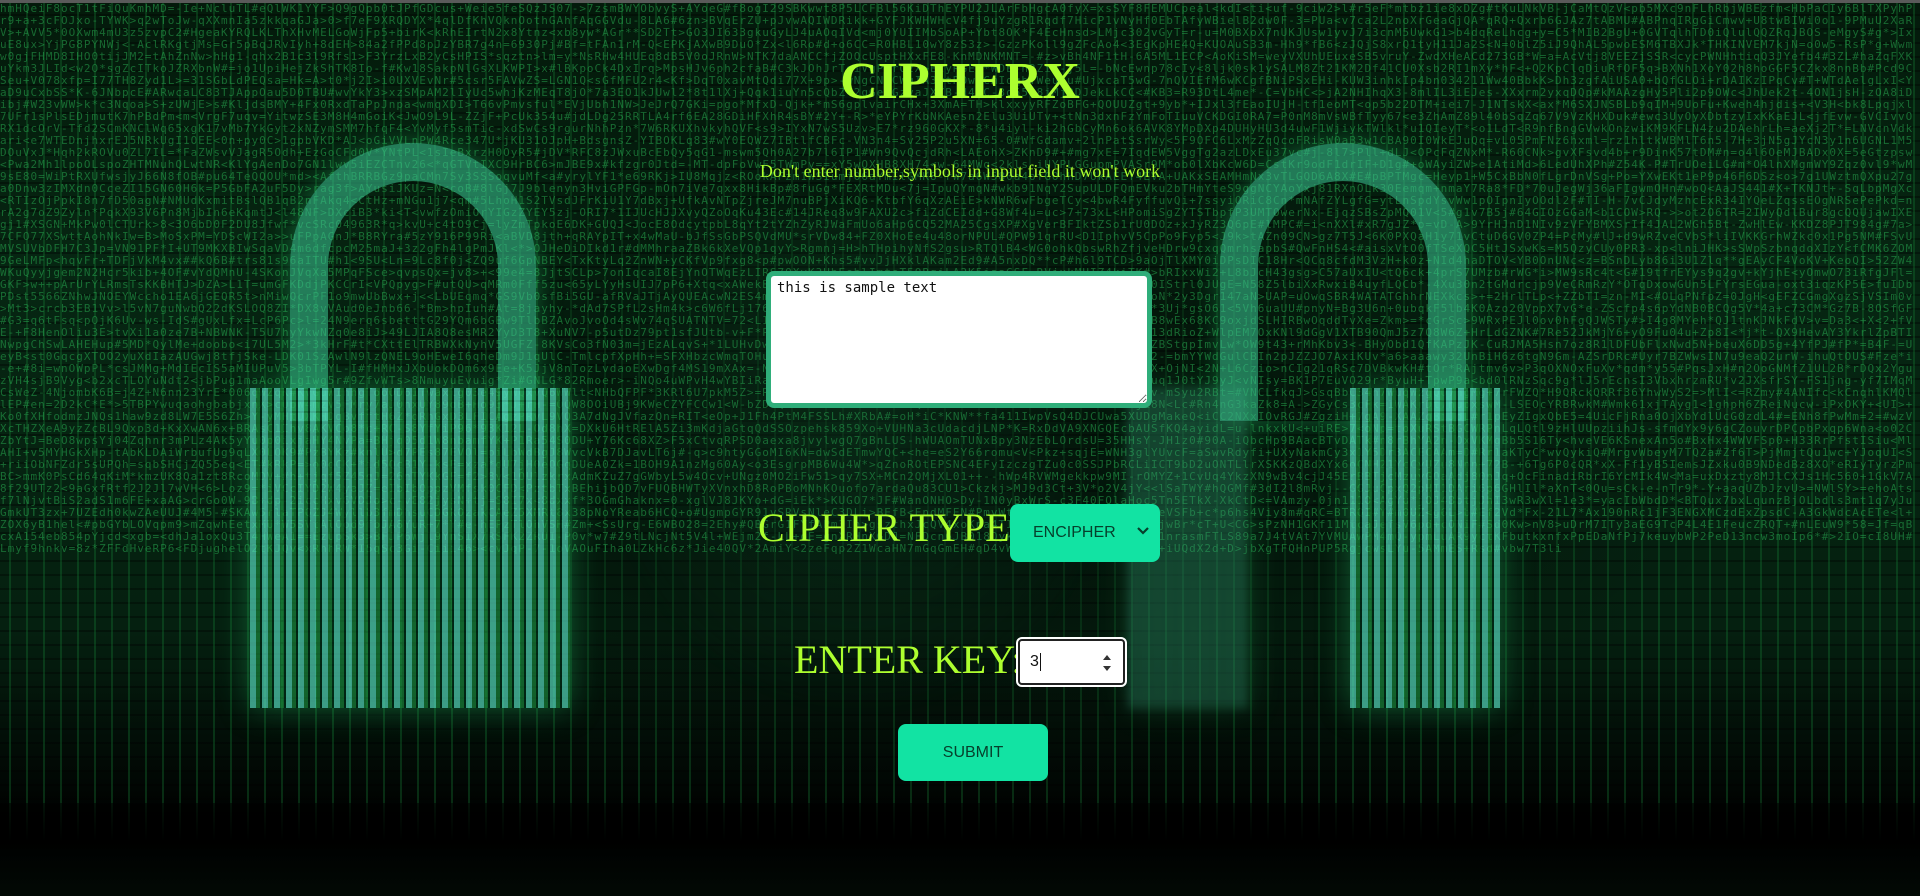 The image size is (1920, 896). I want to click on cipher-type-select: ENCIPHER, so click(1085, 533).